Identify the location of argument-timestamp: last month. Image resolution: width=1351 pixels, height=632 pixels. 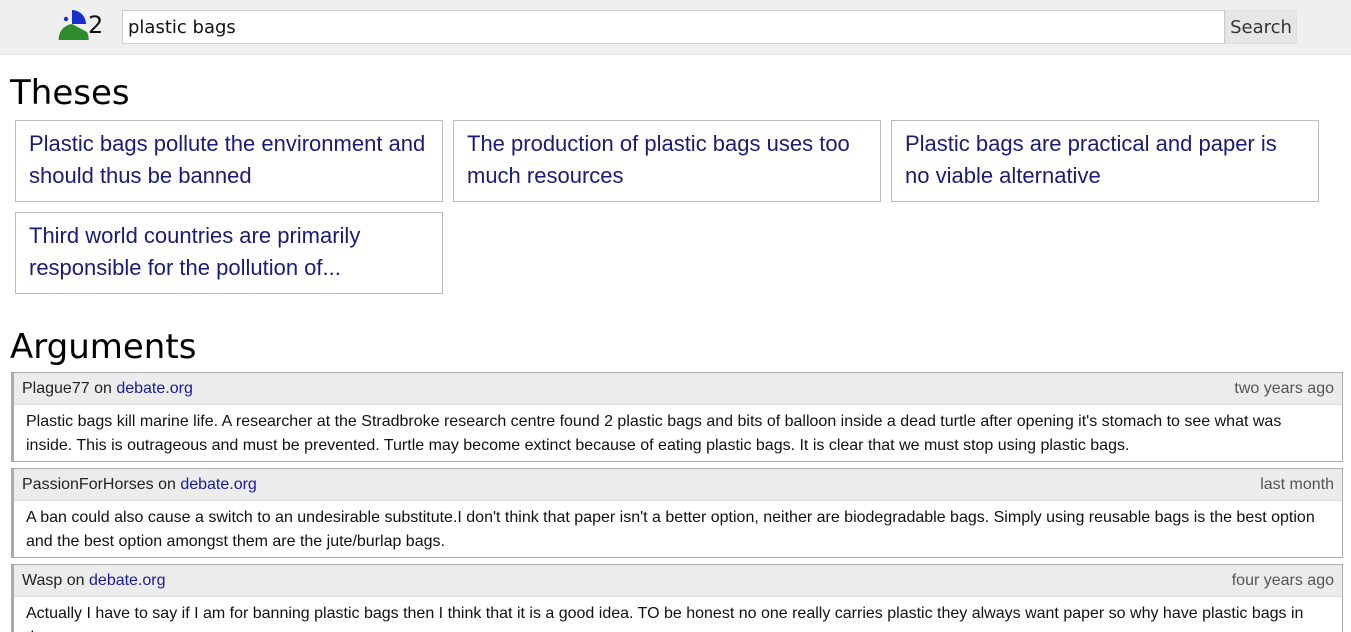
(1297, 484).